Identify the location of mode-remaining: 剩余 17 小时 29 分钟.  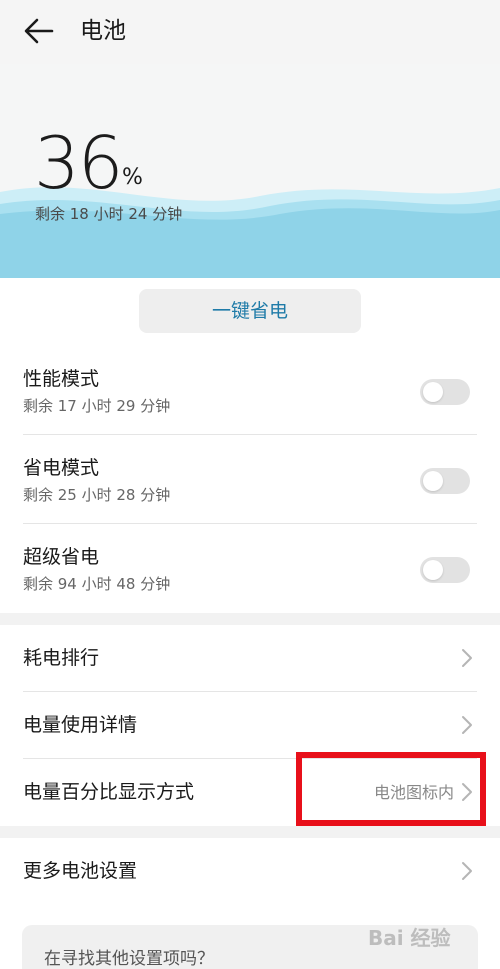
(97, 406).